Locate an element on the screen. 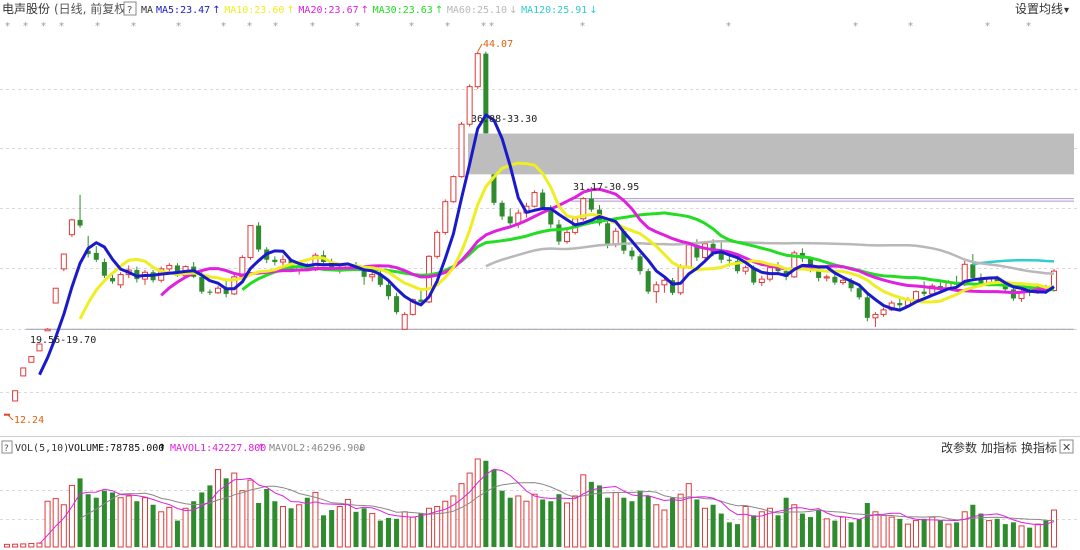  gap-bottom-label: 19.56-19.70 is located at coordinates (63, 340).